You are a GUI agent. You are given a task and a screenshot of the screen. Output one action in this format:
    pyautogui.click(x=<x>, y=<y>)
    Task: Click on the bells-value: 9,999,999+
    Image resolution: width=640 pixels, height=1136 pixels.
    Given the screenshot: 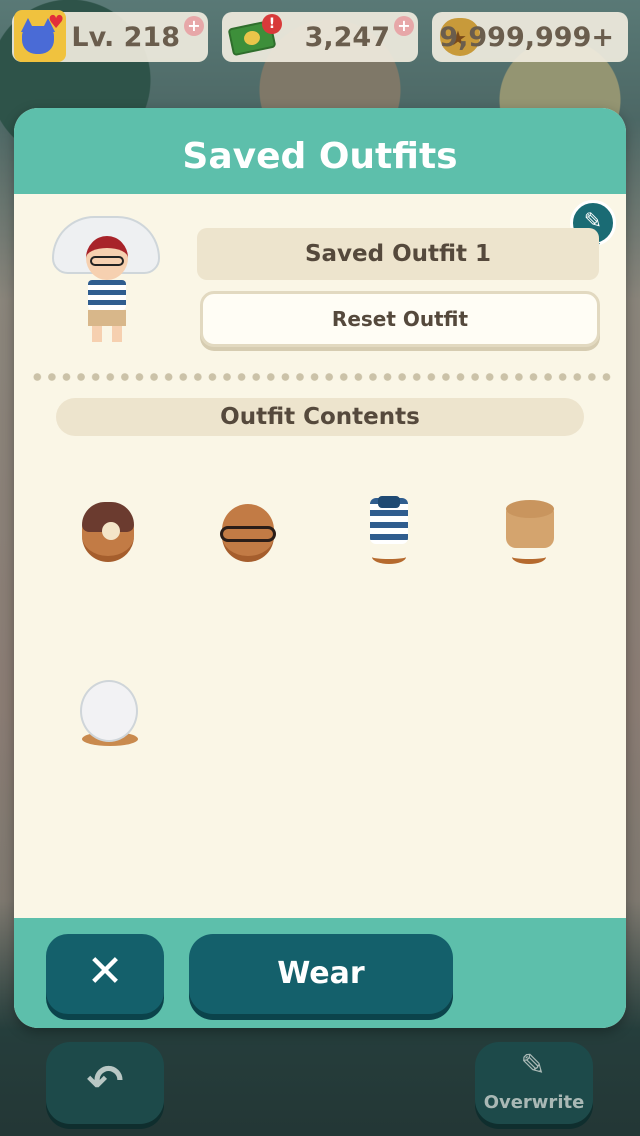 What is the action you would take?
    pyautogui.click(x=526, y=37)
    